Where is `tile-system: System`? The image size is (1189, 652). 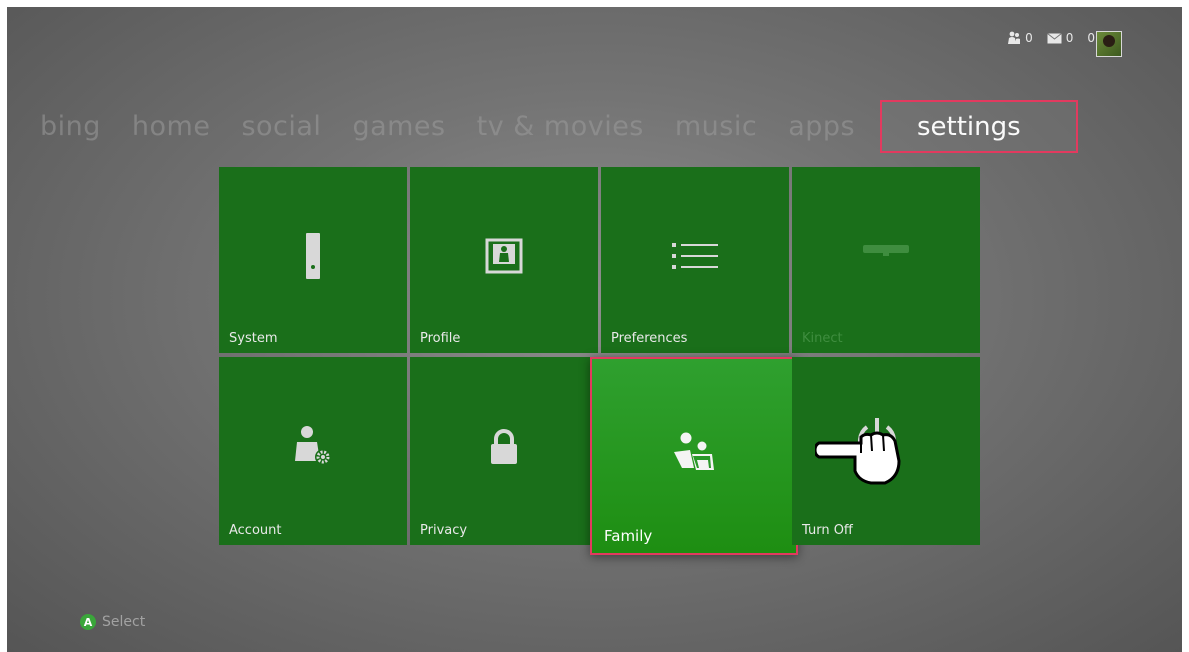 tile-system: System is located at coordinates (313, 260).